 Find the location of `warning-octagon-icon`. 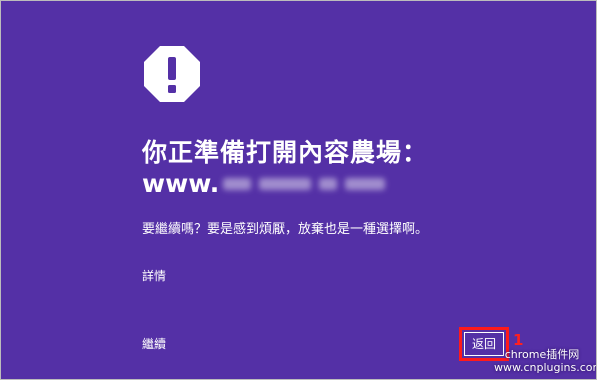

warning-octagon-icon is located at coordinates (172, 74).